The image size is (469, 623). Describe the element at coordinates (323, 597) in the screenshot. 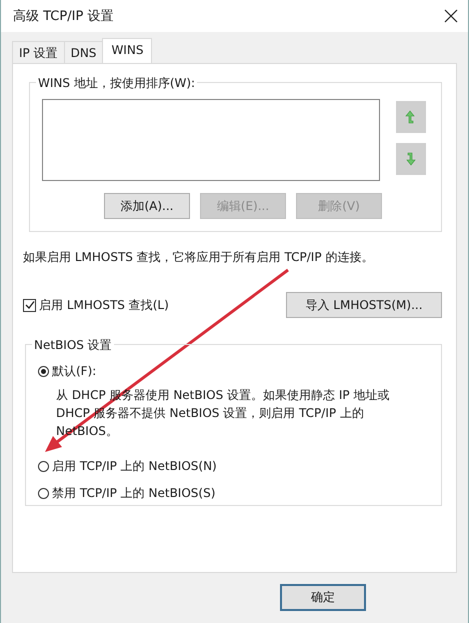

I see `ok-button: 确定` at that location.